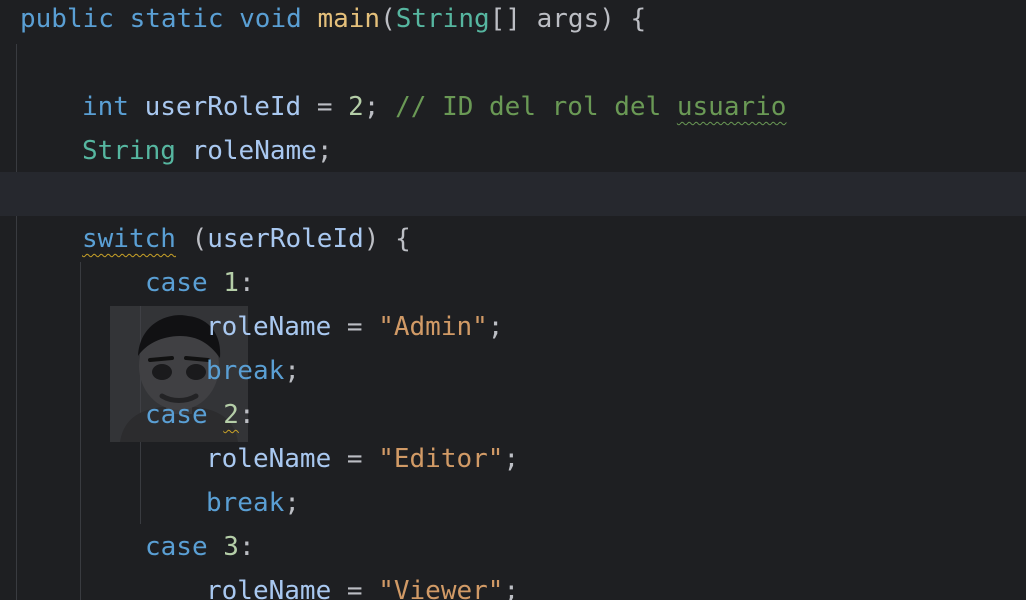  I want to click on code-line: case 1:, so click(513, 283).